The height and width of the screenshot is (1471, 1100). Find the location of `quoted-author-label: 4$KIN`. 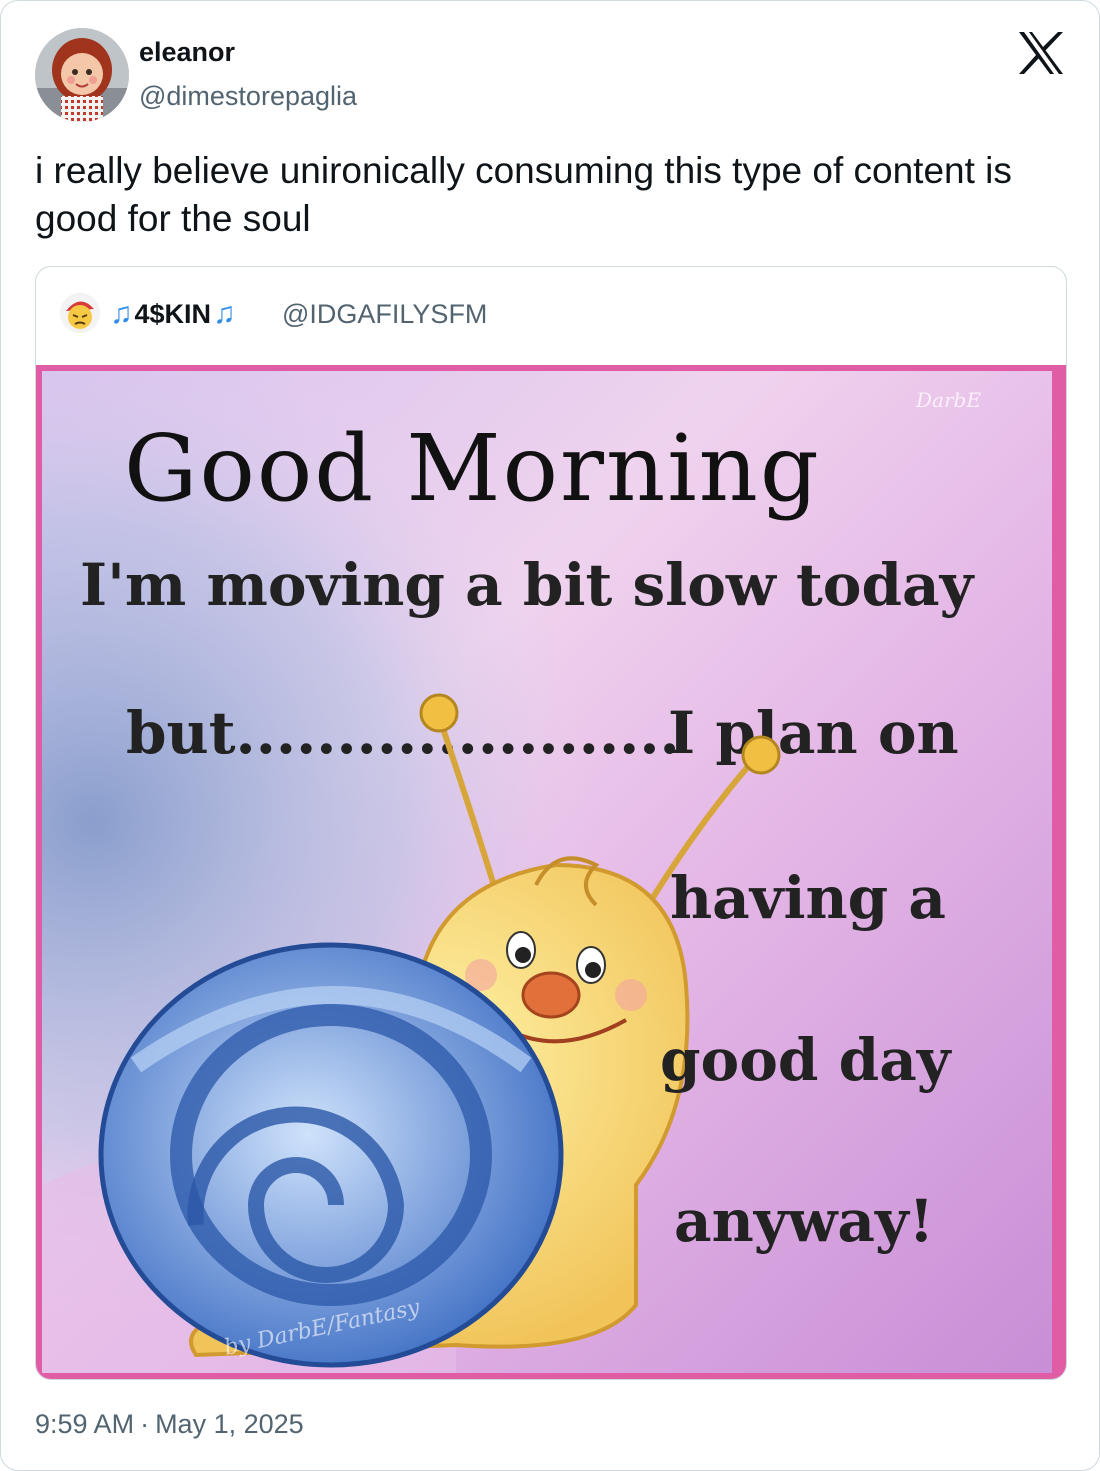

quoted-author-label: 4$KIN is located at coordinates (173, 313).